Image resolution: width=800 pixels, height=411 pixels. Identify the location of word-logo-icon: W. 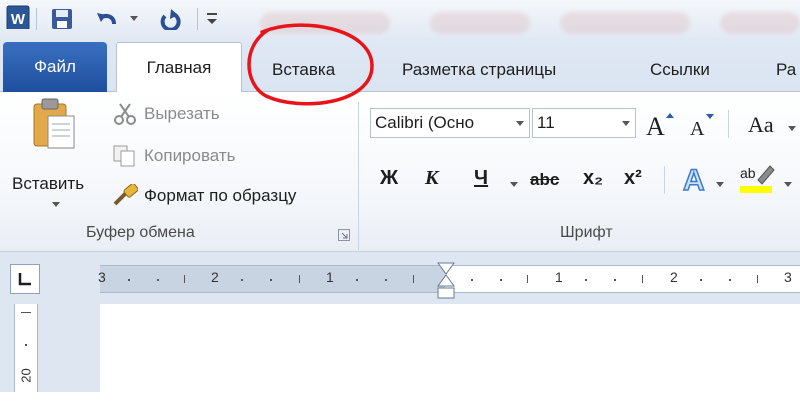
(18, 17).